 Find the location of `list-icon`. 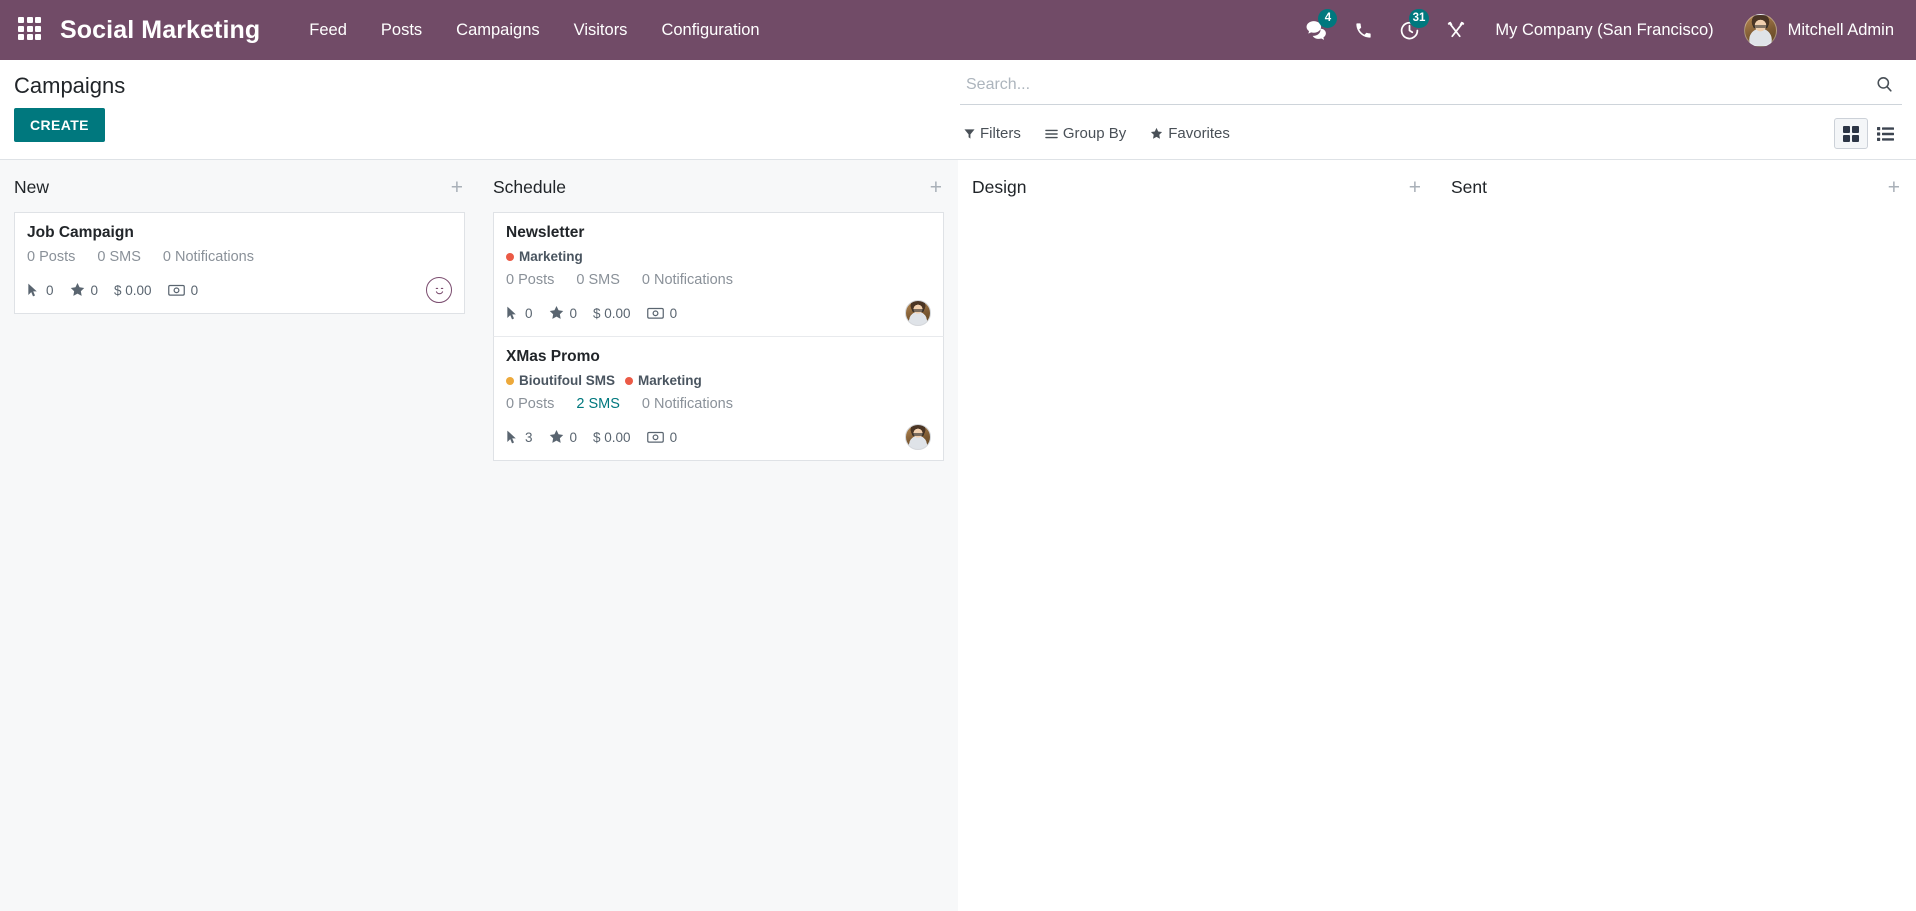

list-icon is located at coordinates (1885, 133).